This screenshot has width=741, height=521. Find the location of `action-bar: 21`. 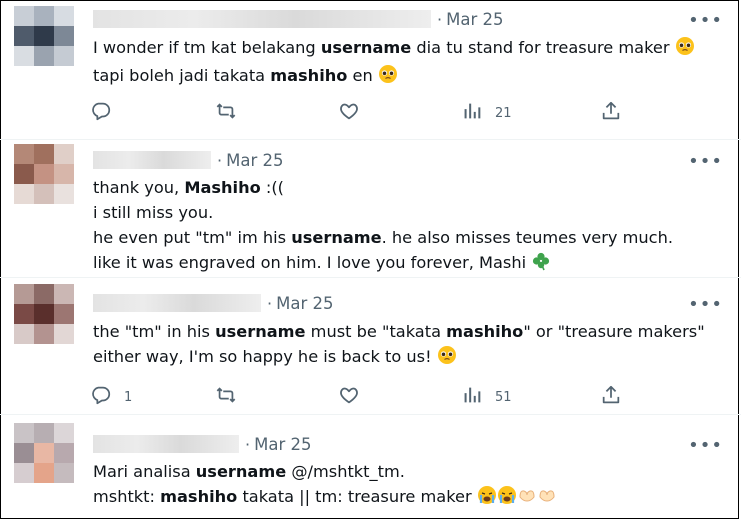

action-bar: 21 is located at coordinates (360, 112).